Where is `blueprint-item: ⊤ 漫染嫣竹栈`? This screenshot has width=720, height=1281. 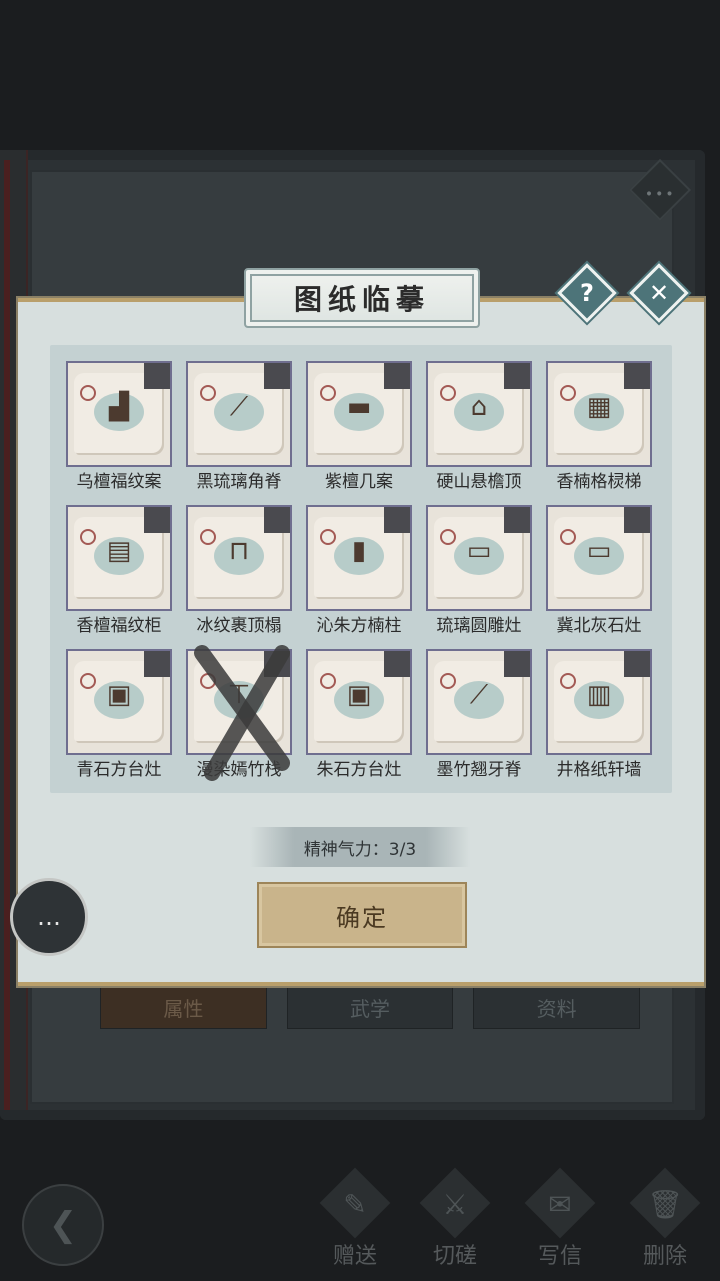
blueprint-item: ⊤ 漫染嫣竹栈 is located at coordinates (239, 719).